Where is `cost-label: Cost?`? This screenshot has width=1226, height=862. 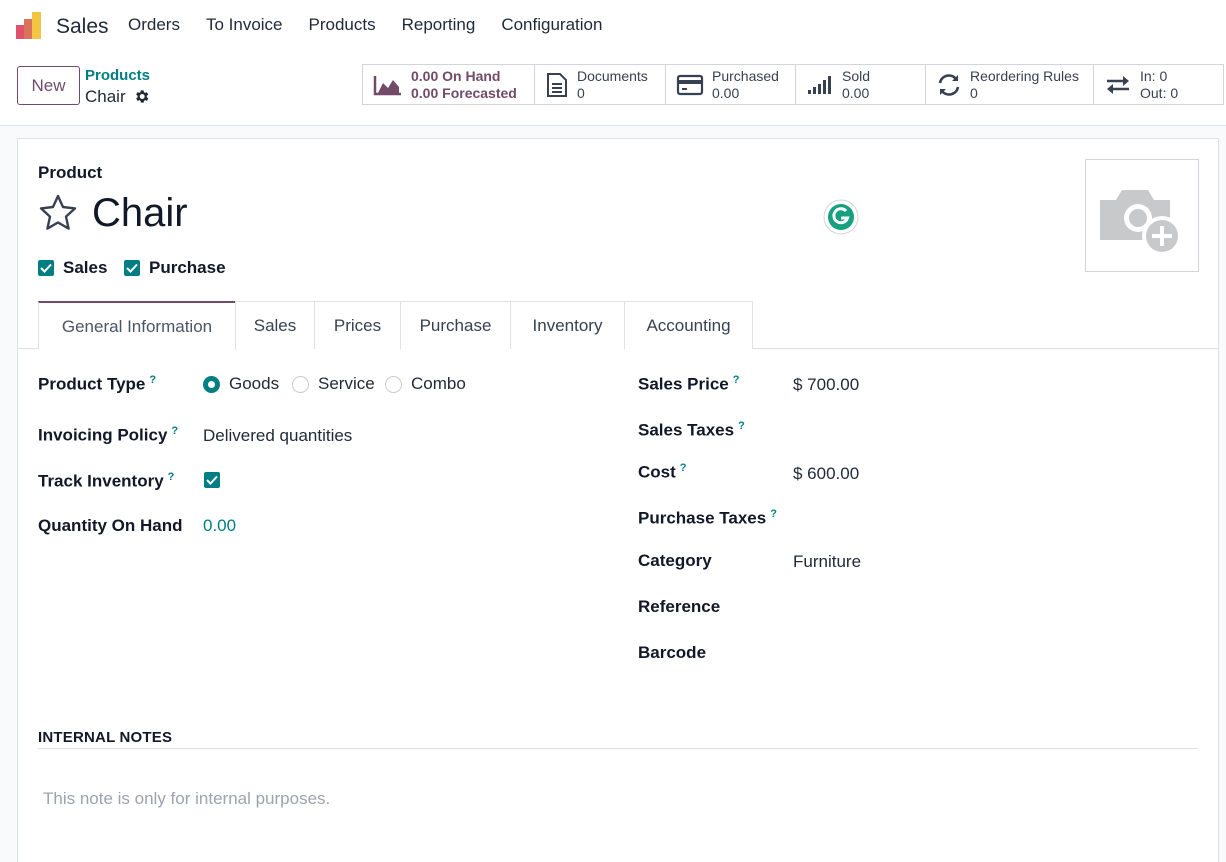
cost-label: Cost? is located at coordinates (662, 472).